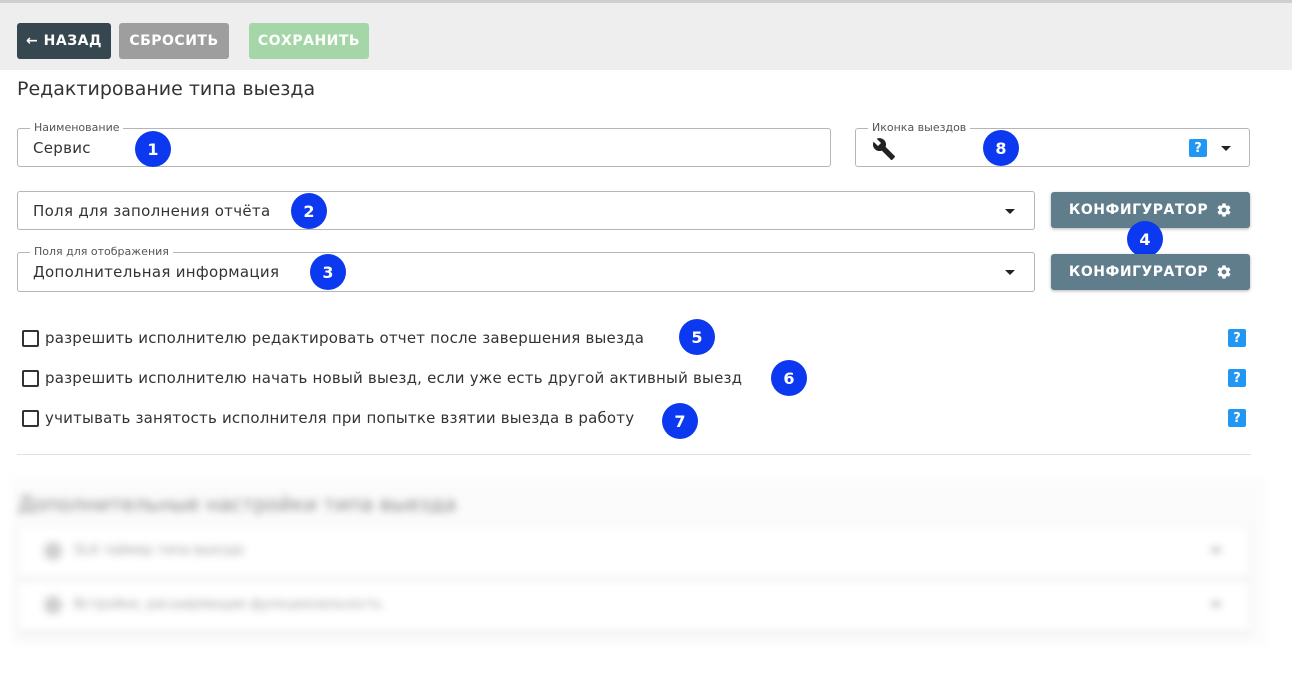 The height and width of the screenshot is (674, 1292). What do you see at coordinates (1001, 148) in the screenshot?
I see `badge-8: 8` at bounding box center [1001, 148].